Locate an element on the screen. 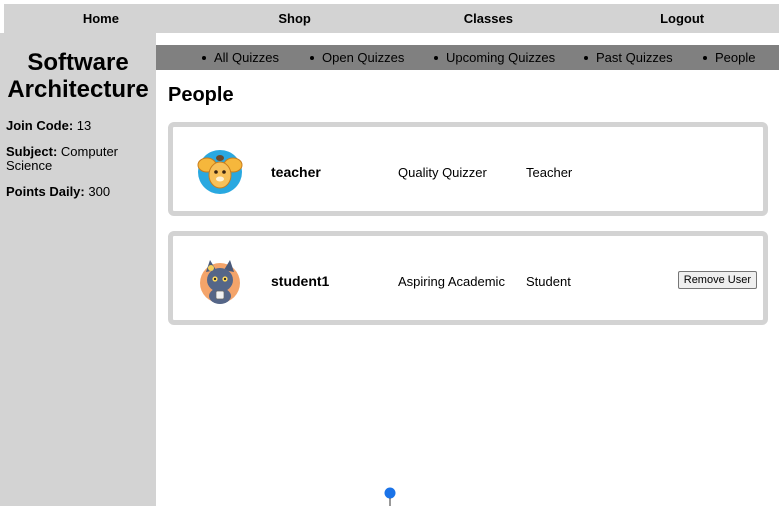 Image resolution: width=781 pixels, height=506 pixels. nav-home-link: Home is located at coordinates (101, 18).